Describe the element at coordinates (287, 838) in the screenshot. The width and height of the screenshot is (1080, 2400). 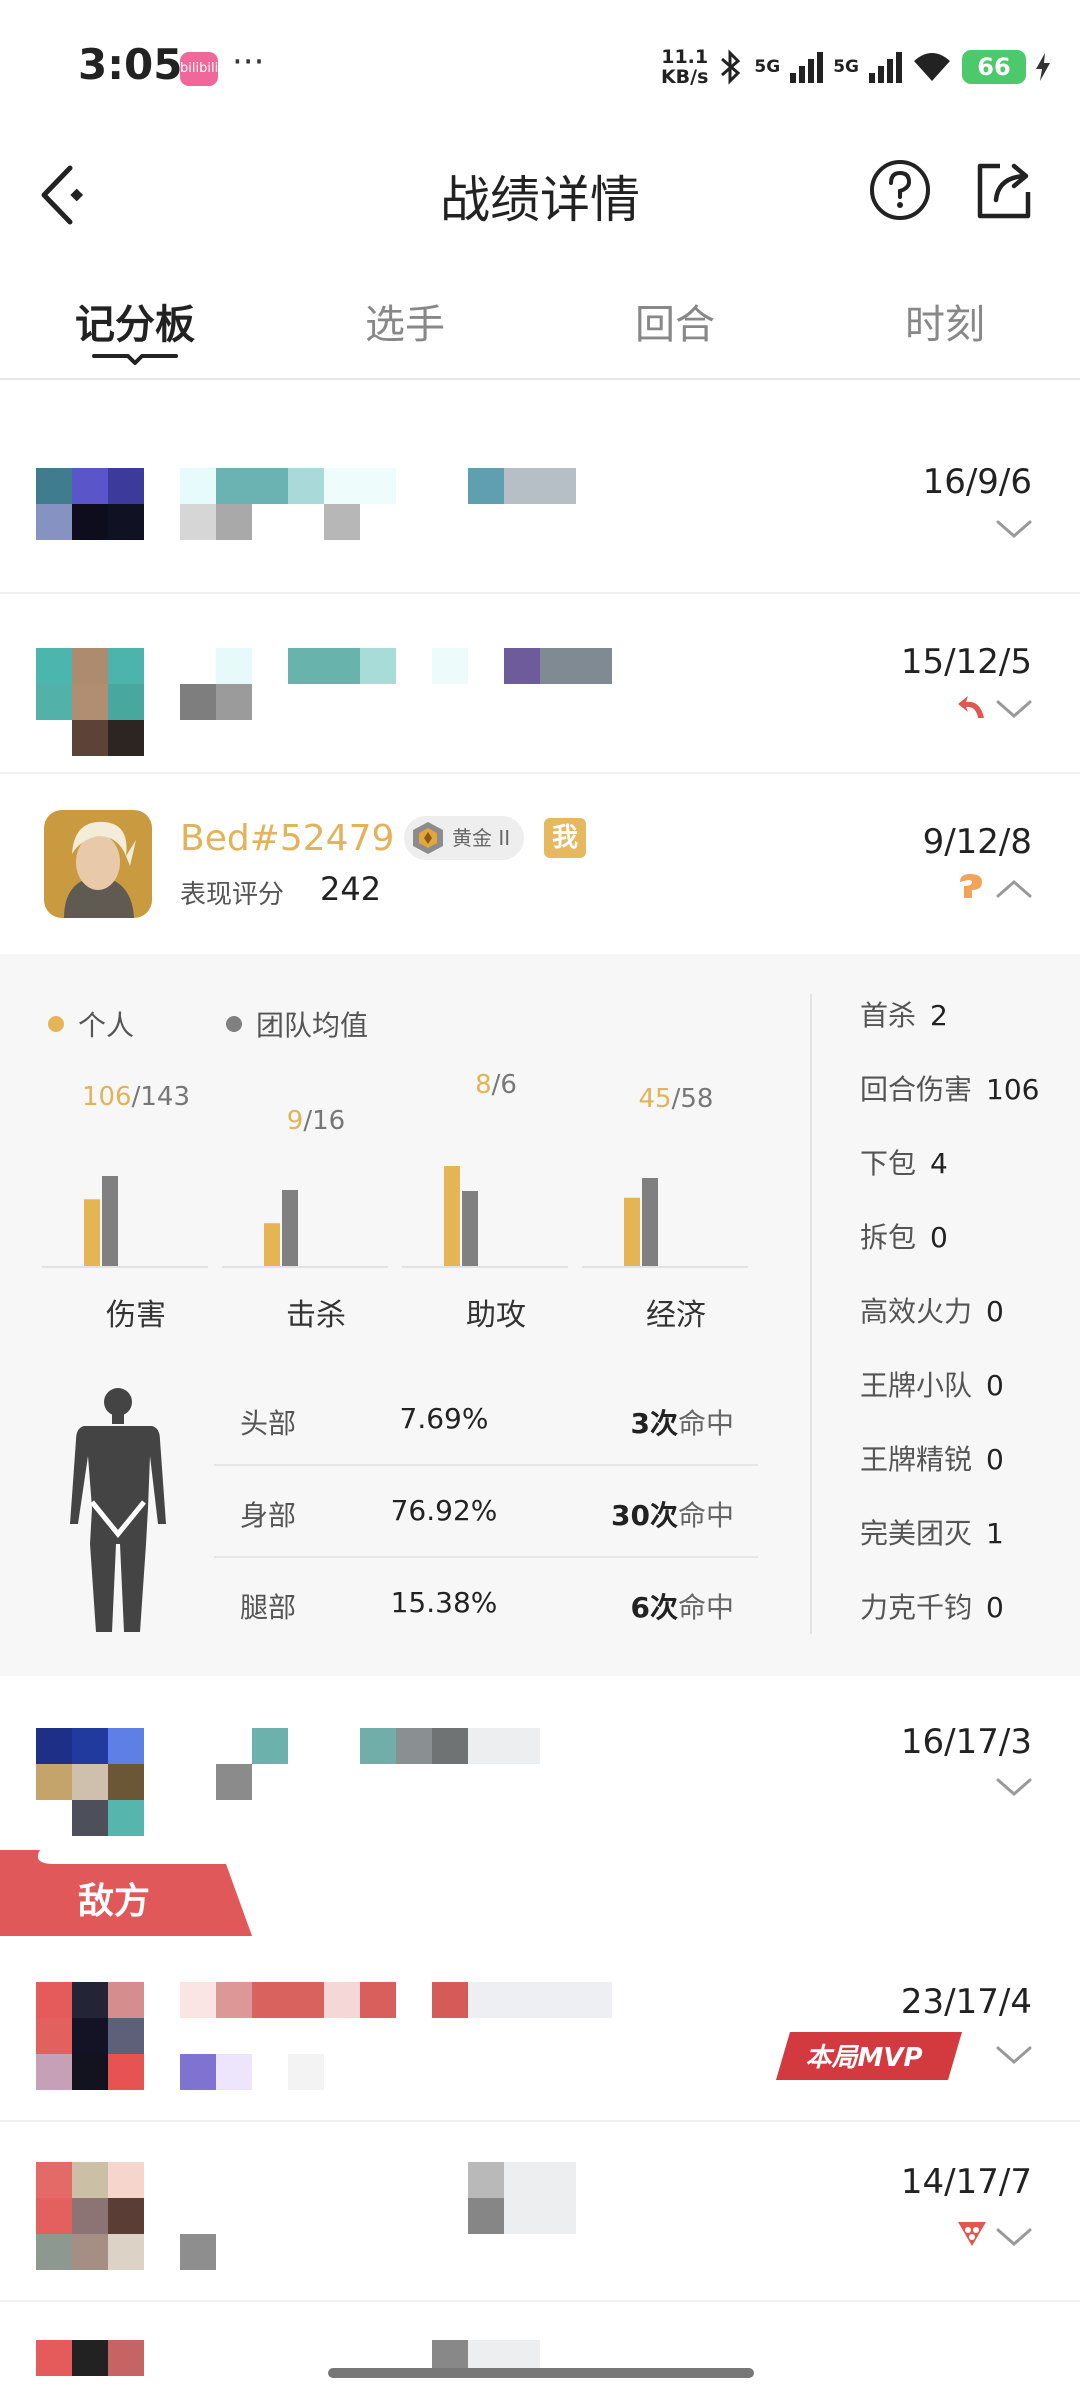
I see `my-player-name: Bed#52479` at that location.